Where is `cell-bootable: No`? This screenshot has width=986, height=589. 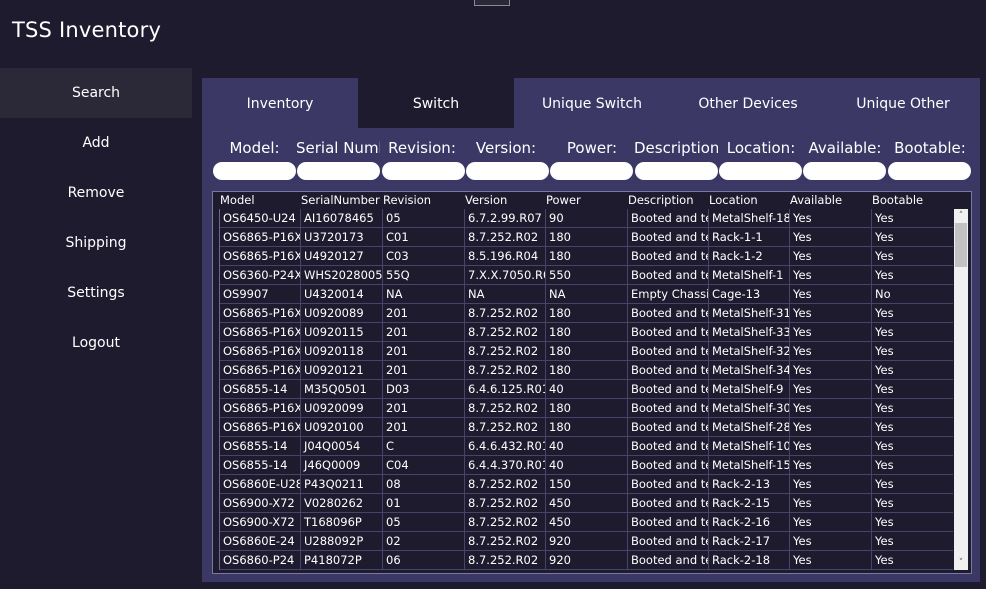
cell-bootable: No is located at coordinates (912, 294).